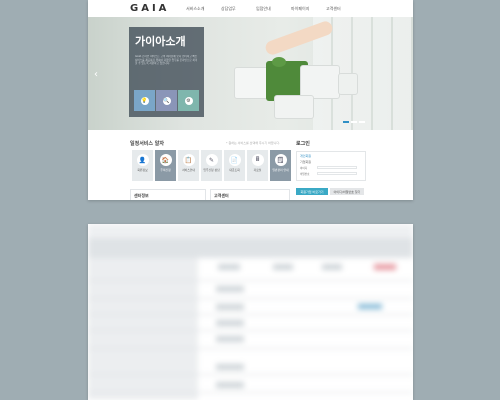 Image resolution: width=500 pixels, height=400 pixels. What do you see at coordinates (257, 160) in the screenshot?
I see `calculator-icon: 🖩` at bounding box center [257, 160].